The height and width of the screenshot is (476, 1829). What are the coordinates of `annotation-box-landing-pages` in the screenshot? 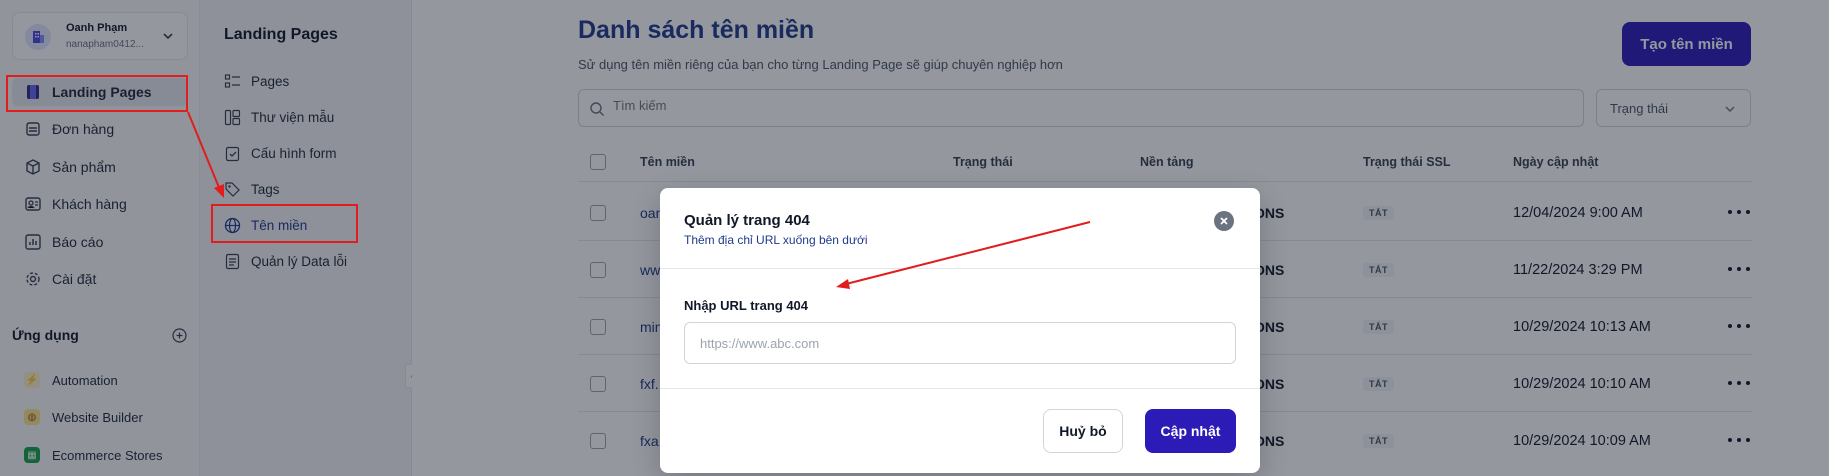 It's located at (97, 93).